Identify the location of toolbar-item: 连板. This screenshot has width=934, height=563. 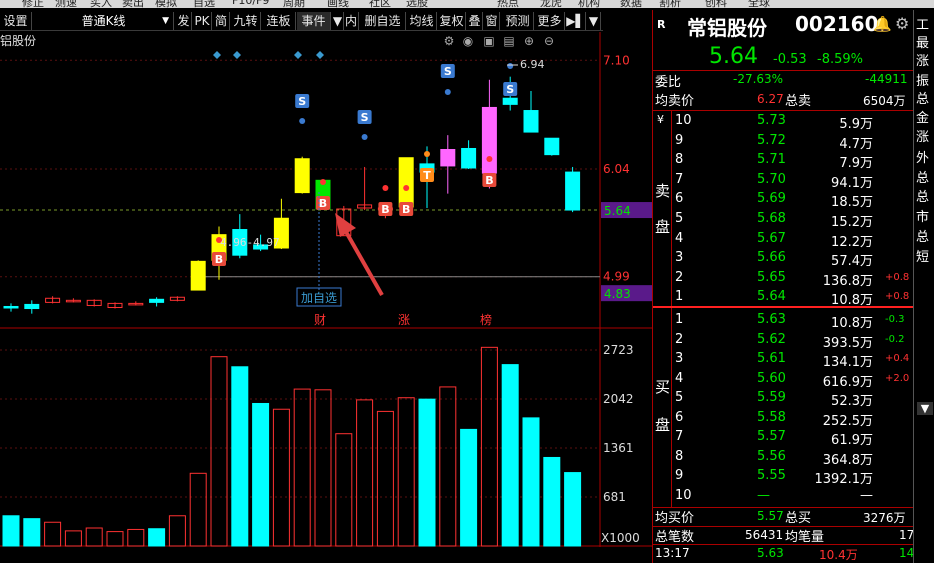
(279, 21).